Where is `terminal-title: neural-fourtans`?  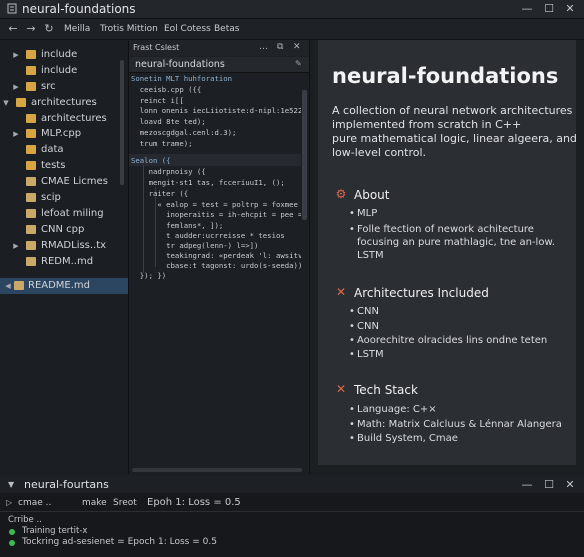 terminal-title: neural-fourtans is located at coordinates (66, 484).